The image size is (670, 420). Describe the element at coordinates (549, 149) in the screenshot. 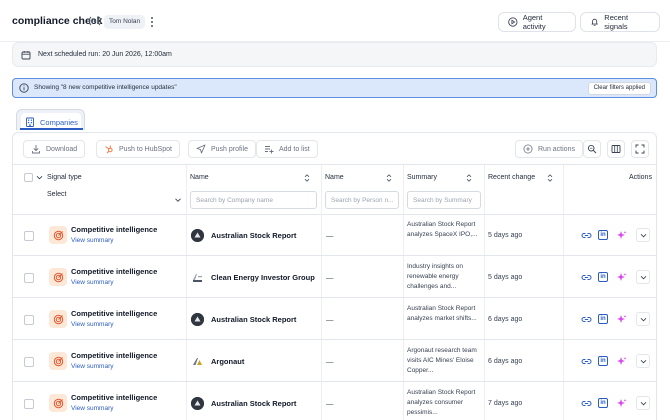

I see `run-actions-button: Run actions` at that location.